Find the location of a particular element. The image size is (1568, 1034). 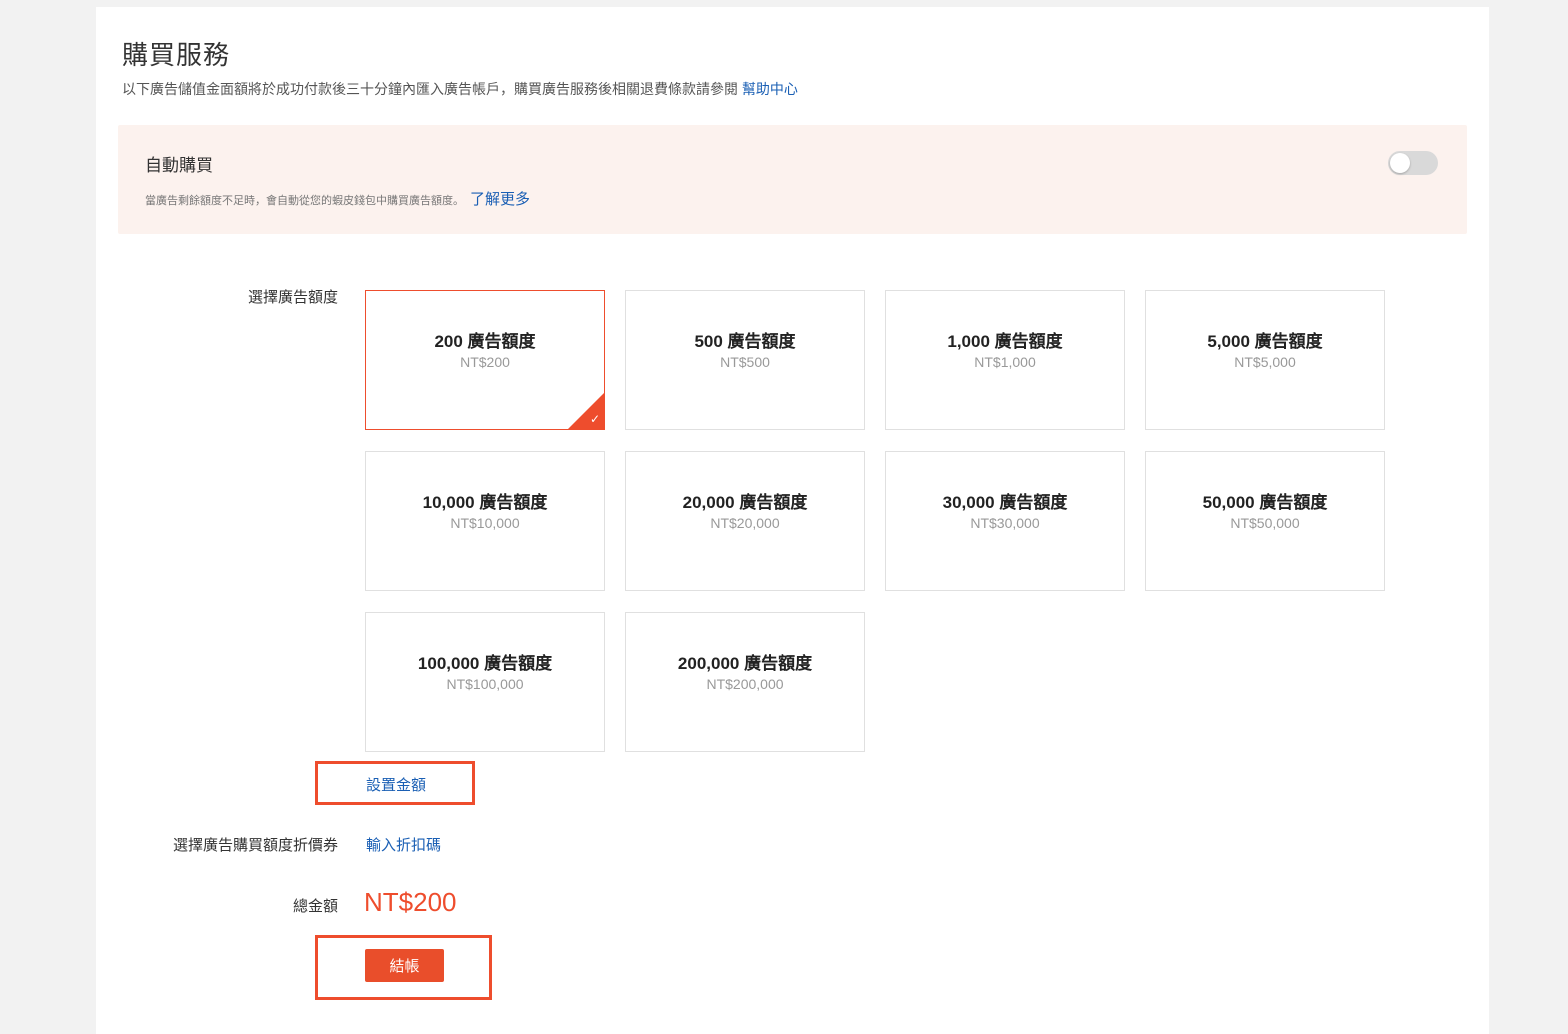

auto-purchase-description: 當廣告剩餘額度不足時，會自動從您的蝦皮錢包中購買廣告額度。 了解更多 is located at coordinates (337, 198).